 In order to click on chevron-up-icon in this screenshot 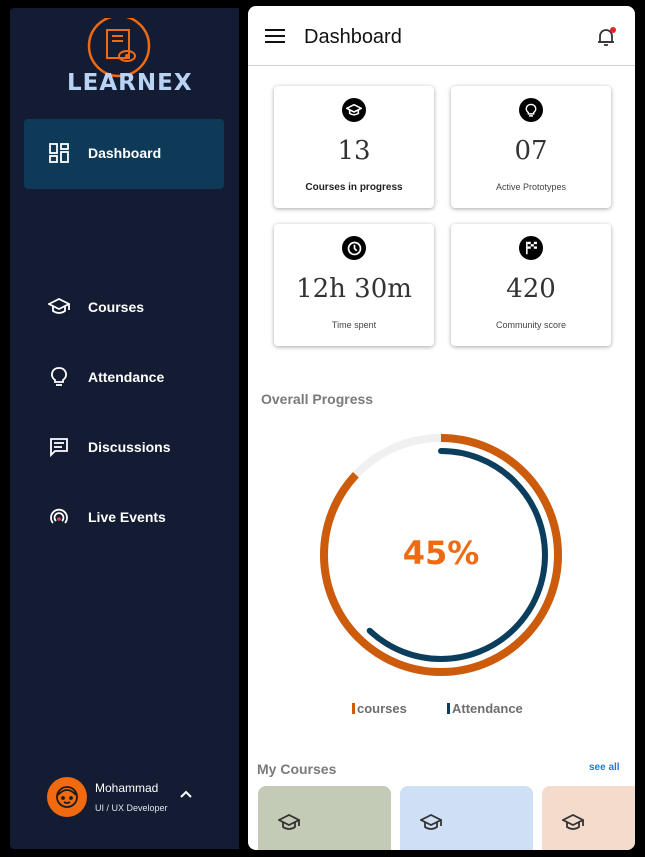, I will do `click(186, 794)`.